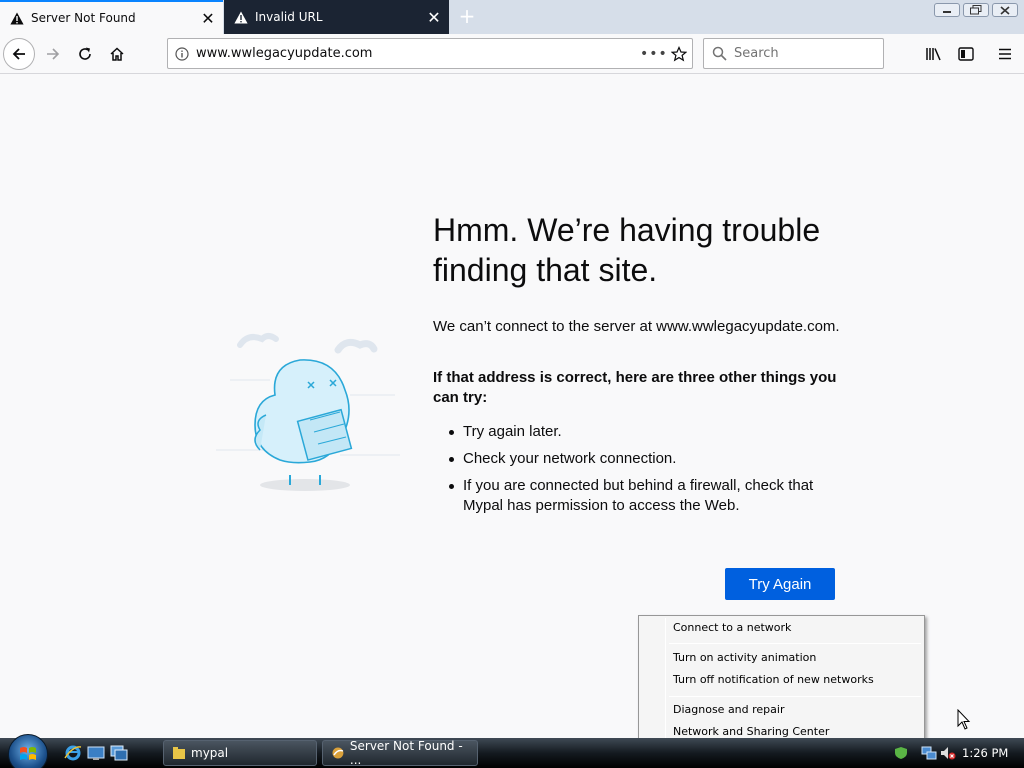  Describe the element at coordinates (96, 753) in the screenshot. I see `show-desktop-icon` at that location.